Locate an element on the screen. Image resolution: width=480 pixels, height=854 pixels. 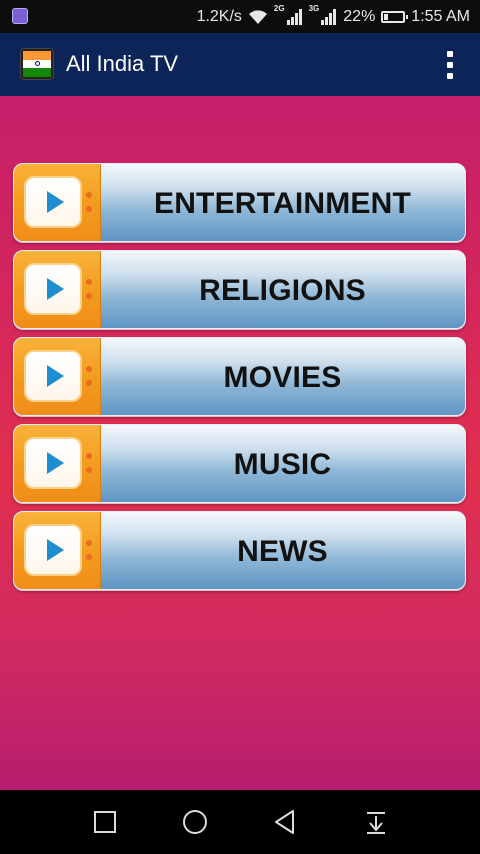
category-label: NEWS is located at coordinates (282, 551).